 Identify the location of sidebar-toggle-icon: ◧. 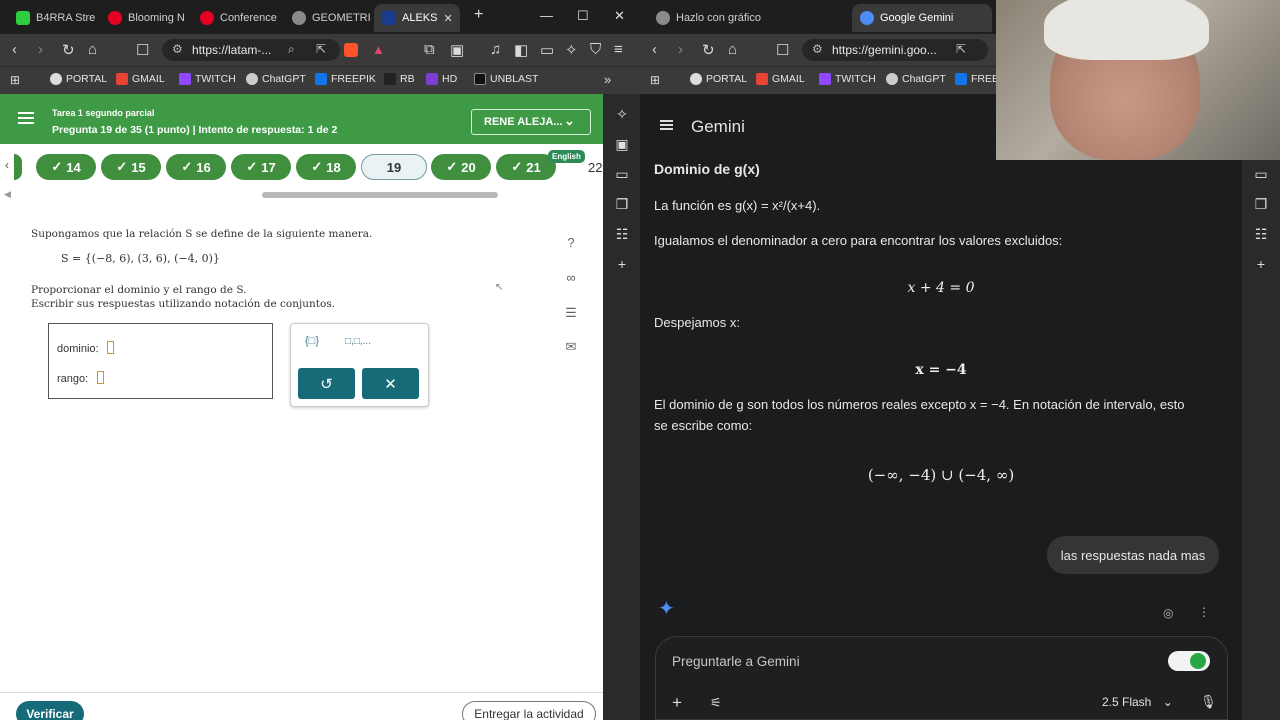
(521, 50).